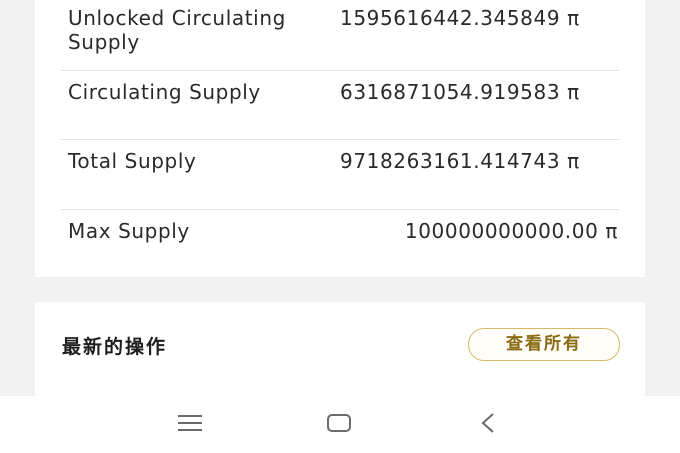 The width and height of the screenshot is (680, 453). I want to click on back-button, so click(488, 423).